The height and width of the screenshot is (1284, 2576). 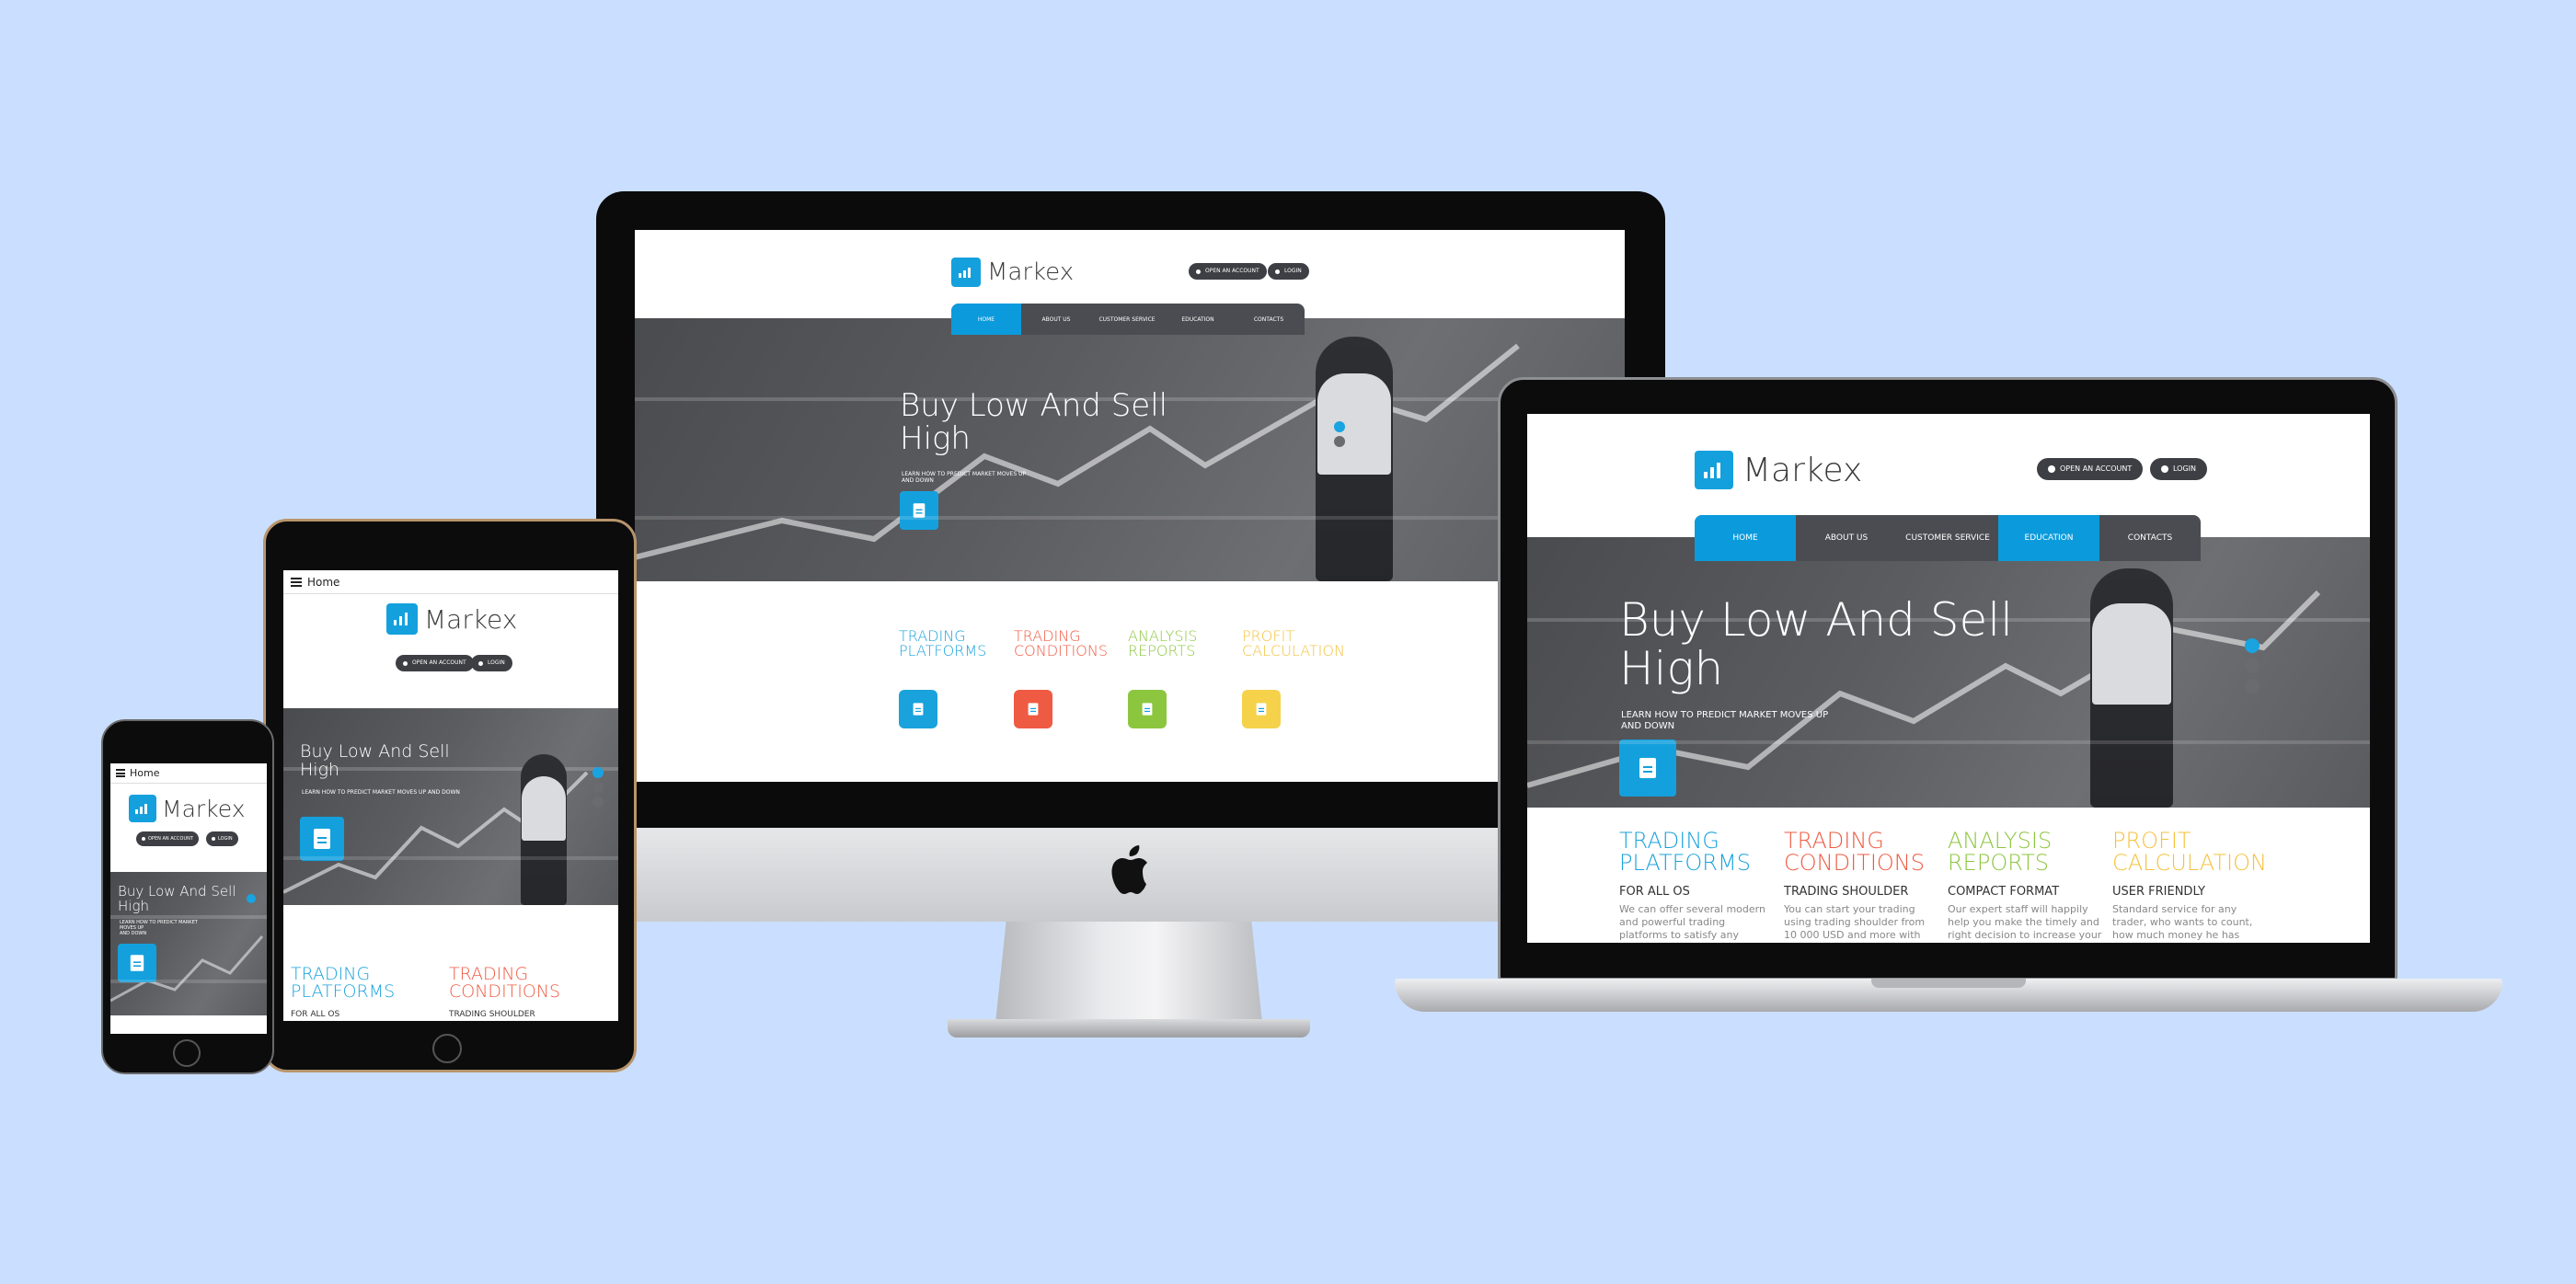 What do you see at coordinates (436, 832) in the screenshot?
I see `chalk-chart-graphic` at bounding box center [436, 832].